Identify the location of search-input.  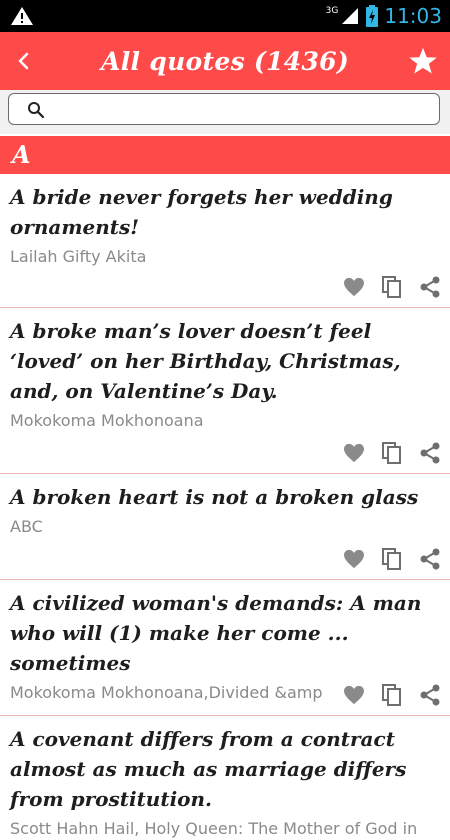
(243, 110).